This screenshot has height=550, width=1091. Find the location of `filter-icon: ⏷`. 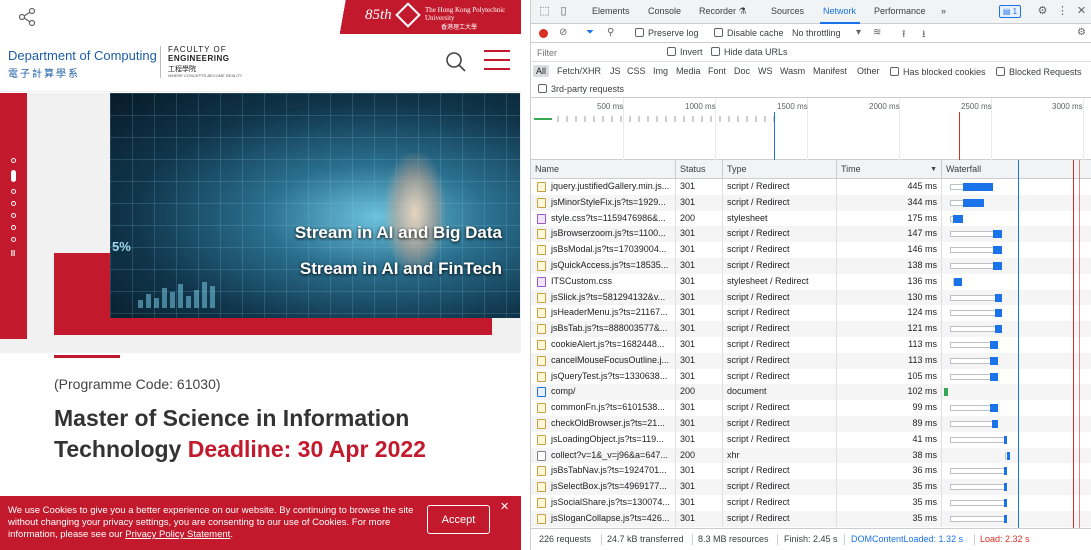

filter-icon: ⏷ is located at coordinates (590, 32).